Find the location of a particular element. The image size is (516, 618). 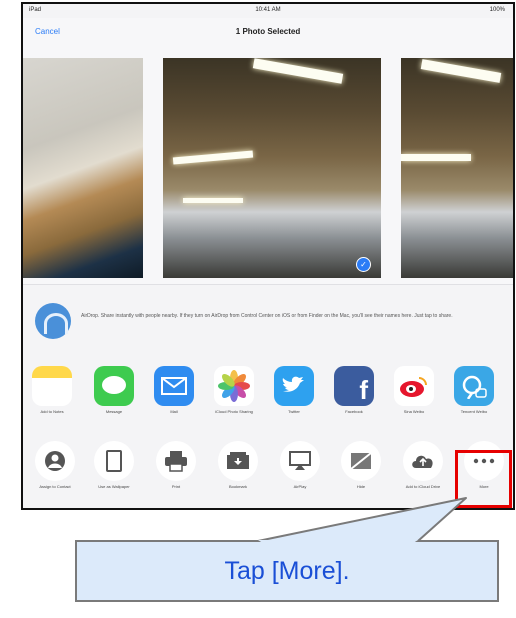

callout-pointer-cover is located at coordinates (338, 541).